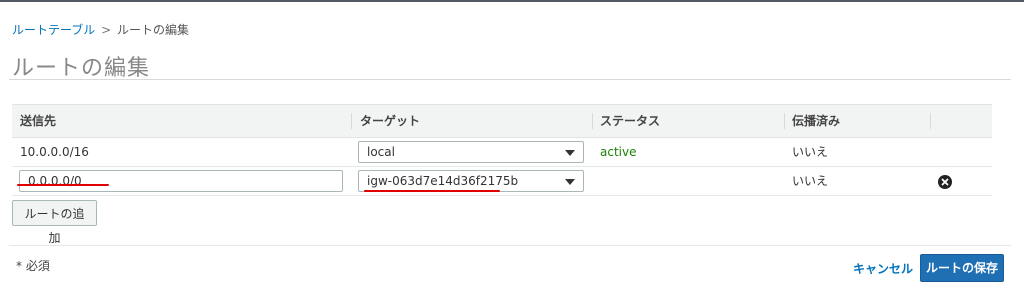  What do you see at coordinates (945, 182) in the screenshot?
I see `remove-circle-icon` at bounding box center [945, 182].